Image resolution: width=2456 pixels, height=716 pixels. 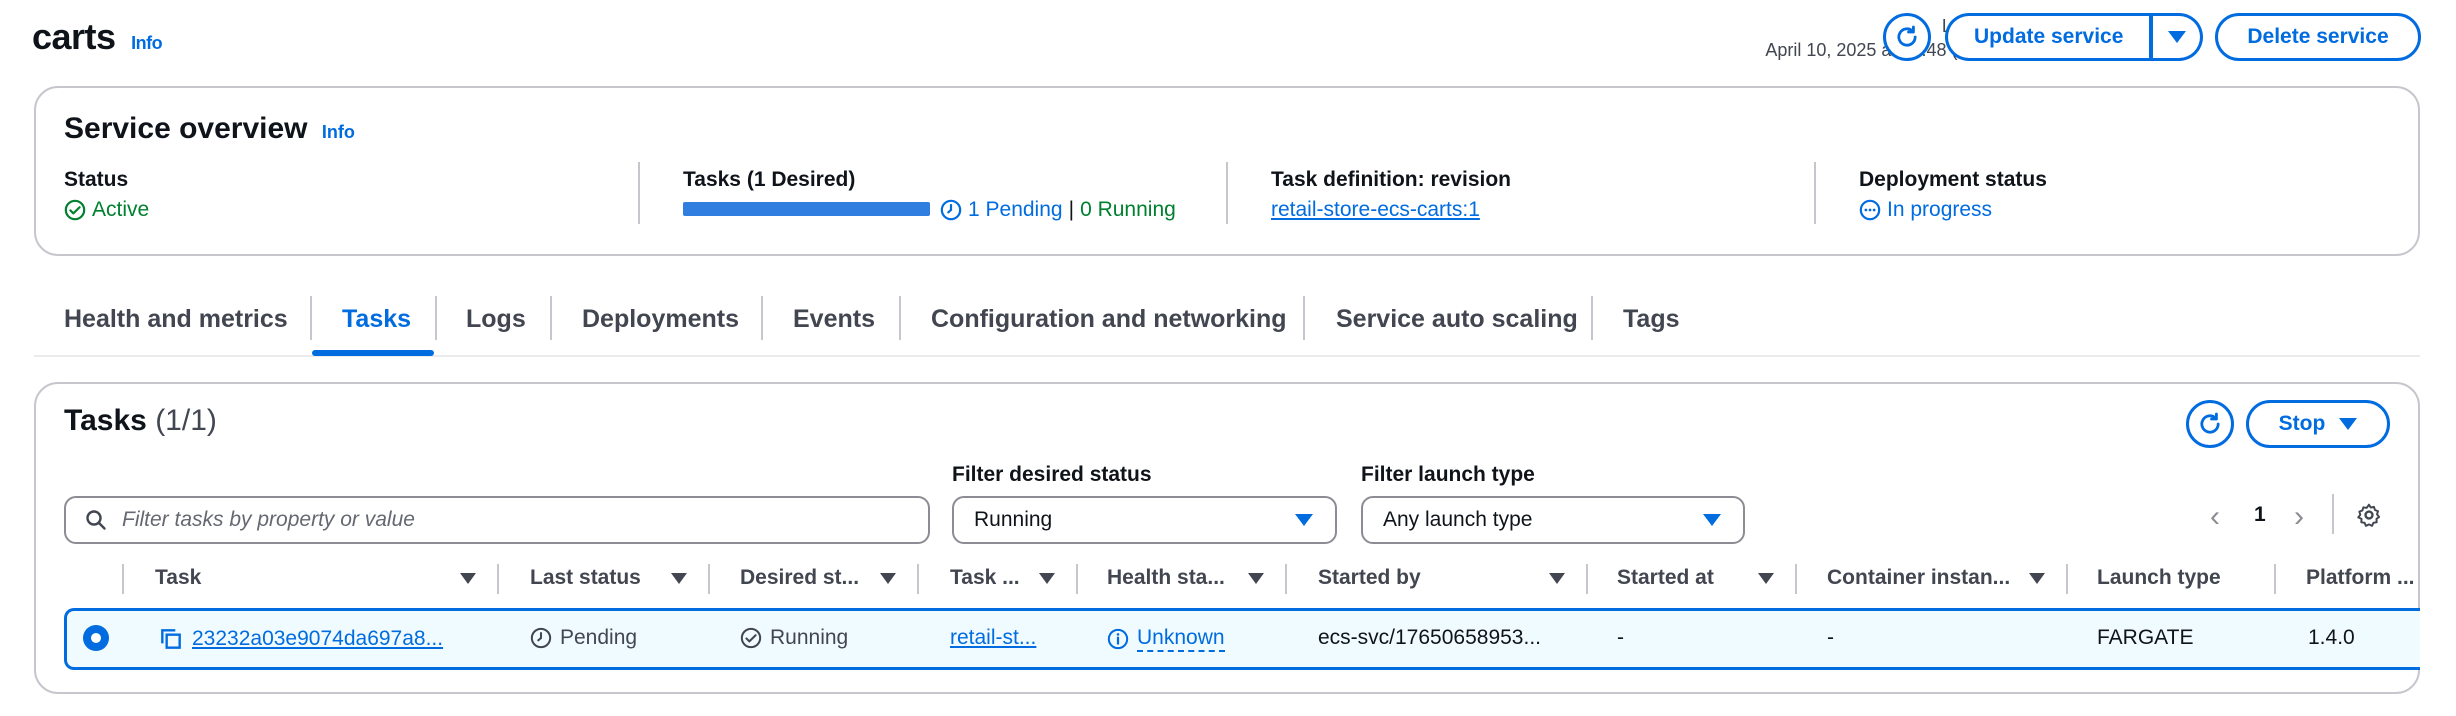 I want to click on chevron-down-icon, so click(x=2176, y=37).